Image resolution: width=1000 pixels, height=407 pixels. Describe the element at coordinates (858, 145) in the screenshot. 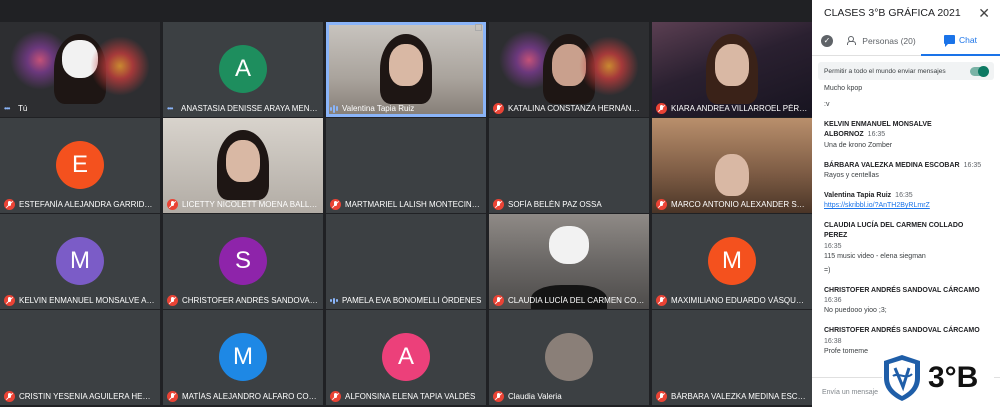

I see `message-text: Una de krono Zomber` at that location.